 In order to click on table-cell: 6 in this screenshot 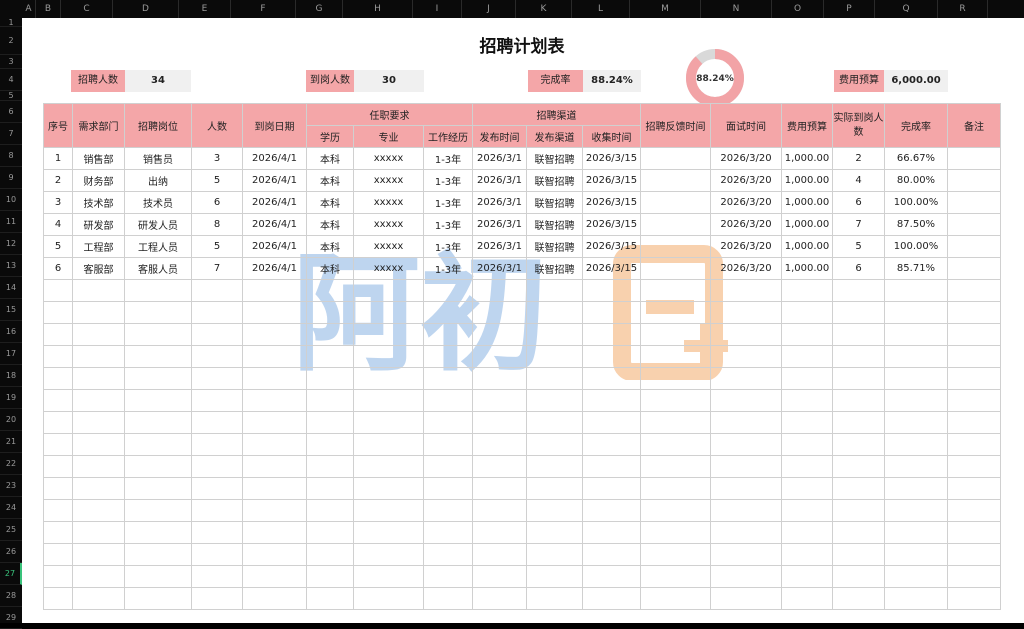, I will do `click(858, 268)`.